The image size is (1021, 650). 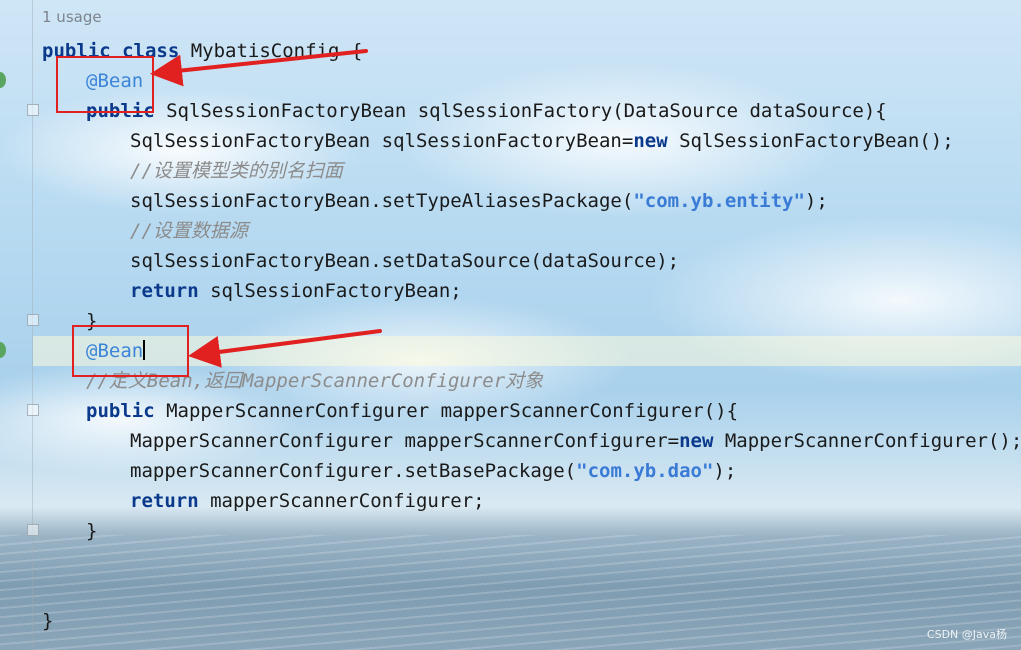 What do you see at coordinates (966, 634) in the screenshot?
I see `watermark: CSDN @Java杨` at bounding box center [966, 634].